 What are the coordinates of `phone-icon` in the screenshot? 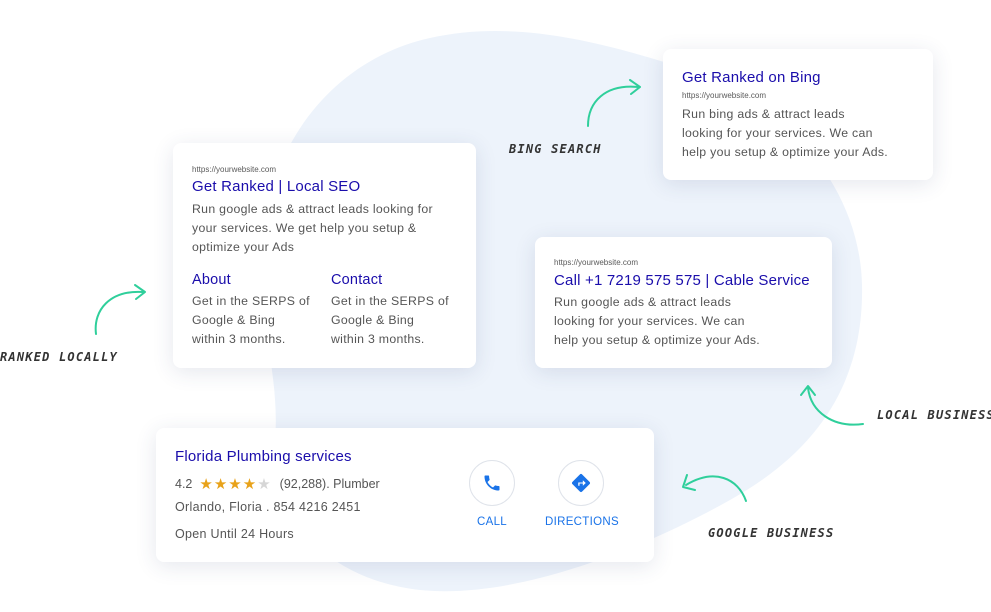 It's located at (492, 483).